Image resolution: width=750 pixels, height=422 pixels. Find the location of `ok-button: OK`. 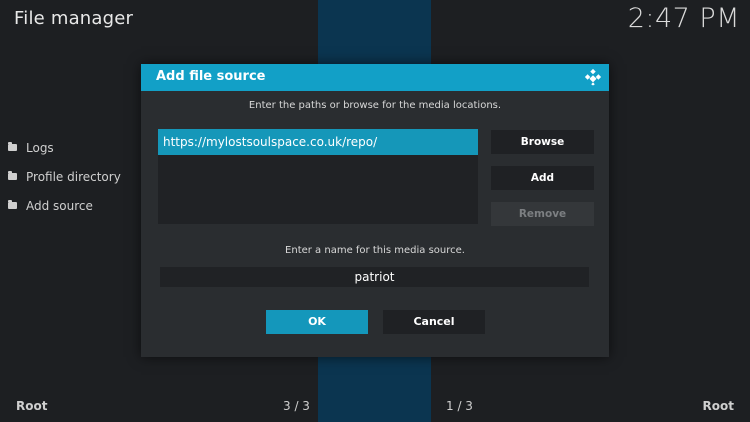

ok-button: OK is located at coordinates (317, 322).